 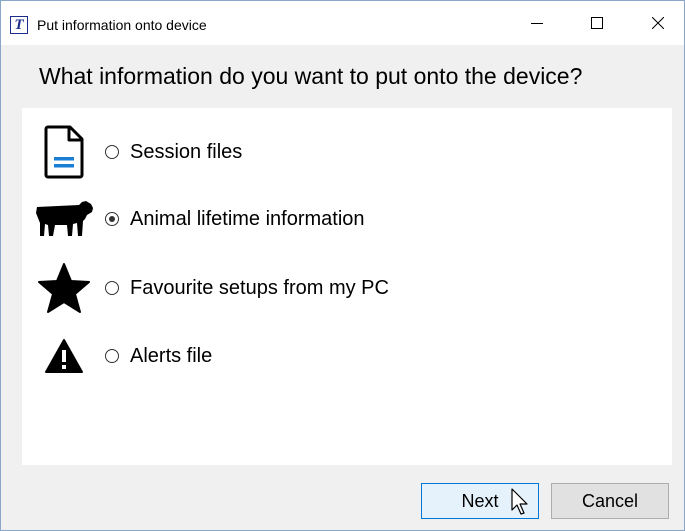 I want to click on close-icon, so click(x=658, y=23).